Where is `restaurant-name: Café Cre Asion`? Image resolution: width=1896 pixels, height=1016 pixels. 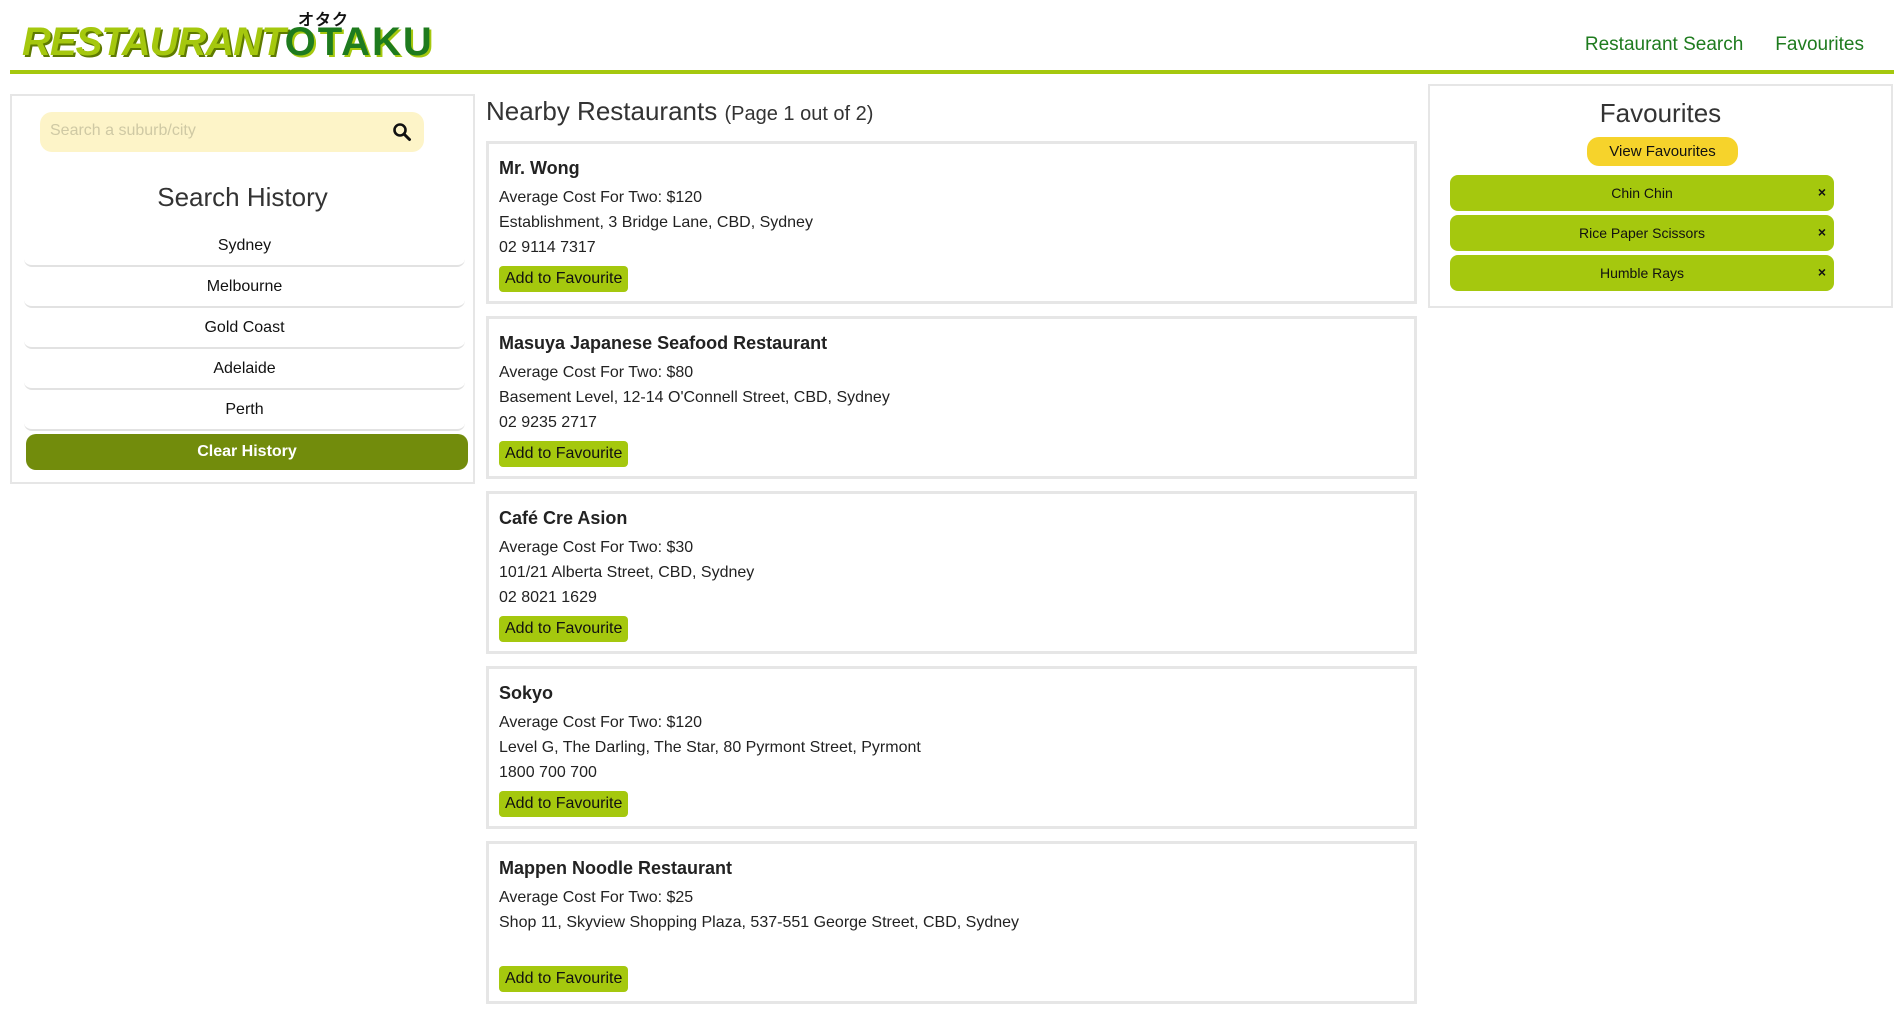 restaurant-name: Café Cre Asion is located at coordinates (563, 518).